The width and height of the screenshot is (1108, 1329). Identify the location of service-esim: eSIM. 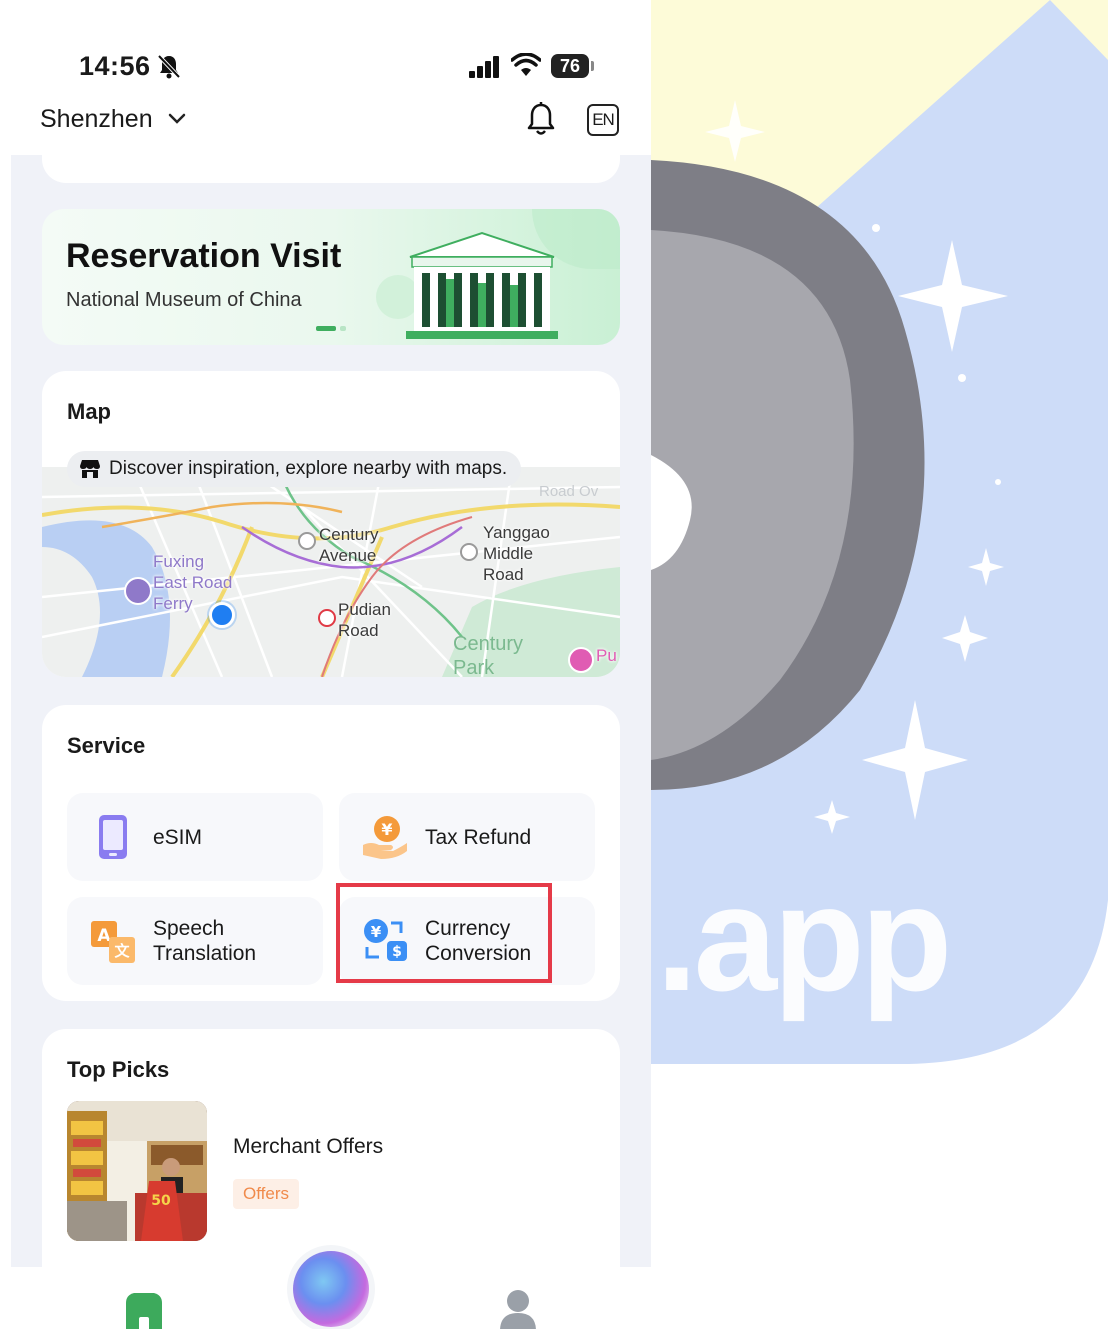
(195, 837).